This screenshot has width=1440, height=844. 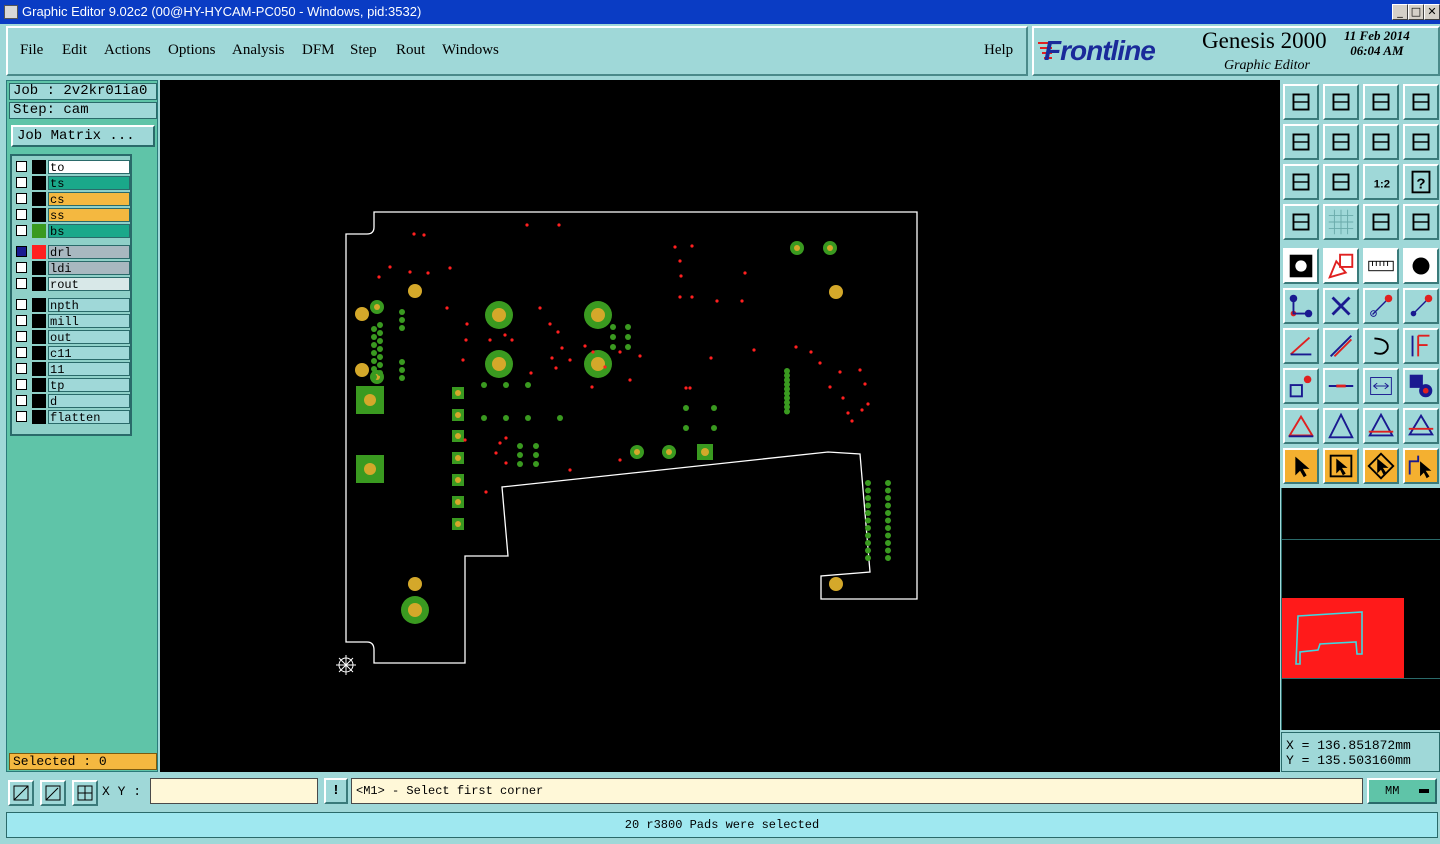 What do you see at coordinates (1421, 466) in the screenshot?
I see `select-path-button` at bounding box center [1421, 466].